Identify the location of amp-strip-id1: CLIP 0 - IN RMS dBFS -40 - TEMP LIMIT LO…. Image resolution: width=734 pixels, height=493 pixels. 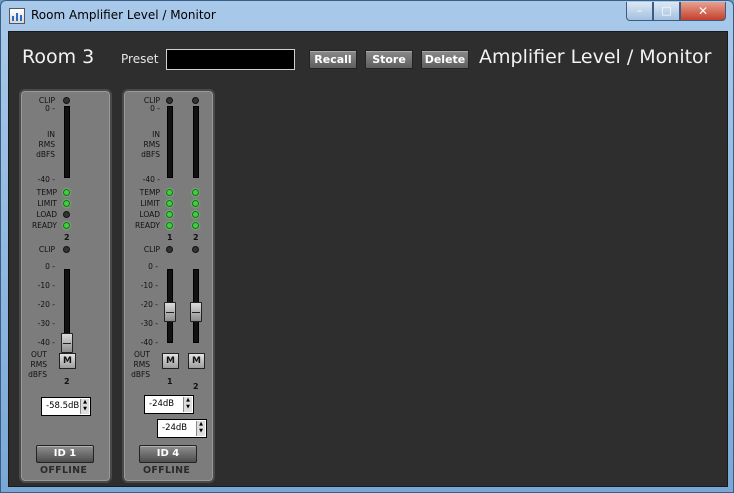
(65, 286).